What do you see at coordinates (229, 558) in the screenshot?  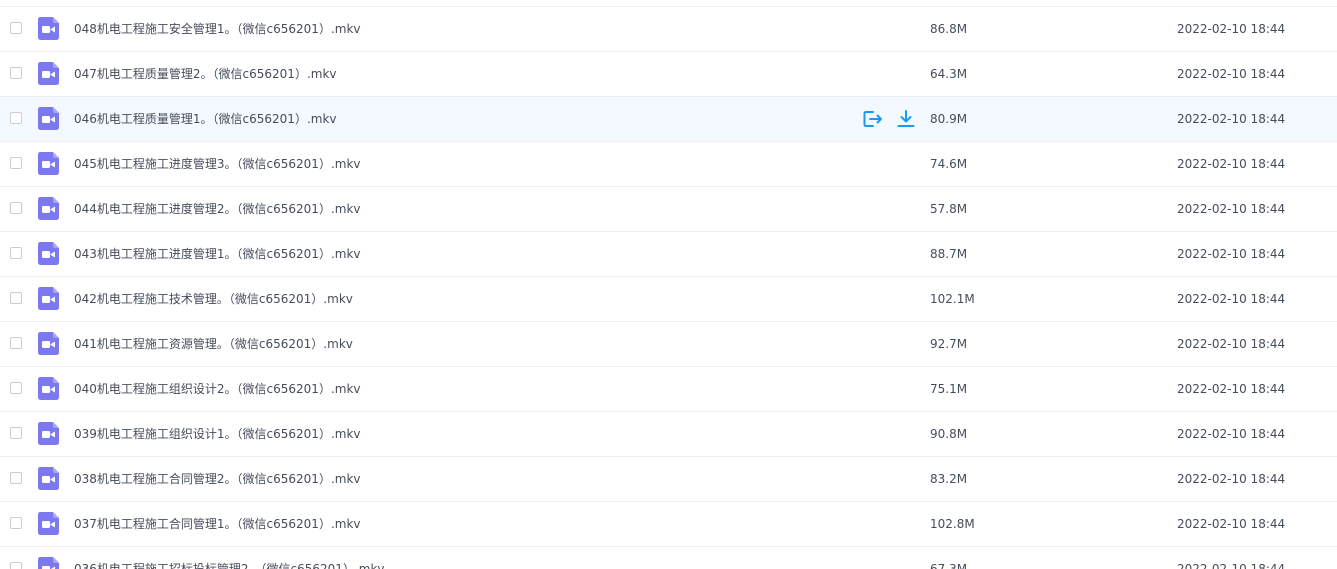 I see `file-name: 036机电工程施工招标投标管理2。（微信c656201）.mkv` at bounding box center [229, 558].